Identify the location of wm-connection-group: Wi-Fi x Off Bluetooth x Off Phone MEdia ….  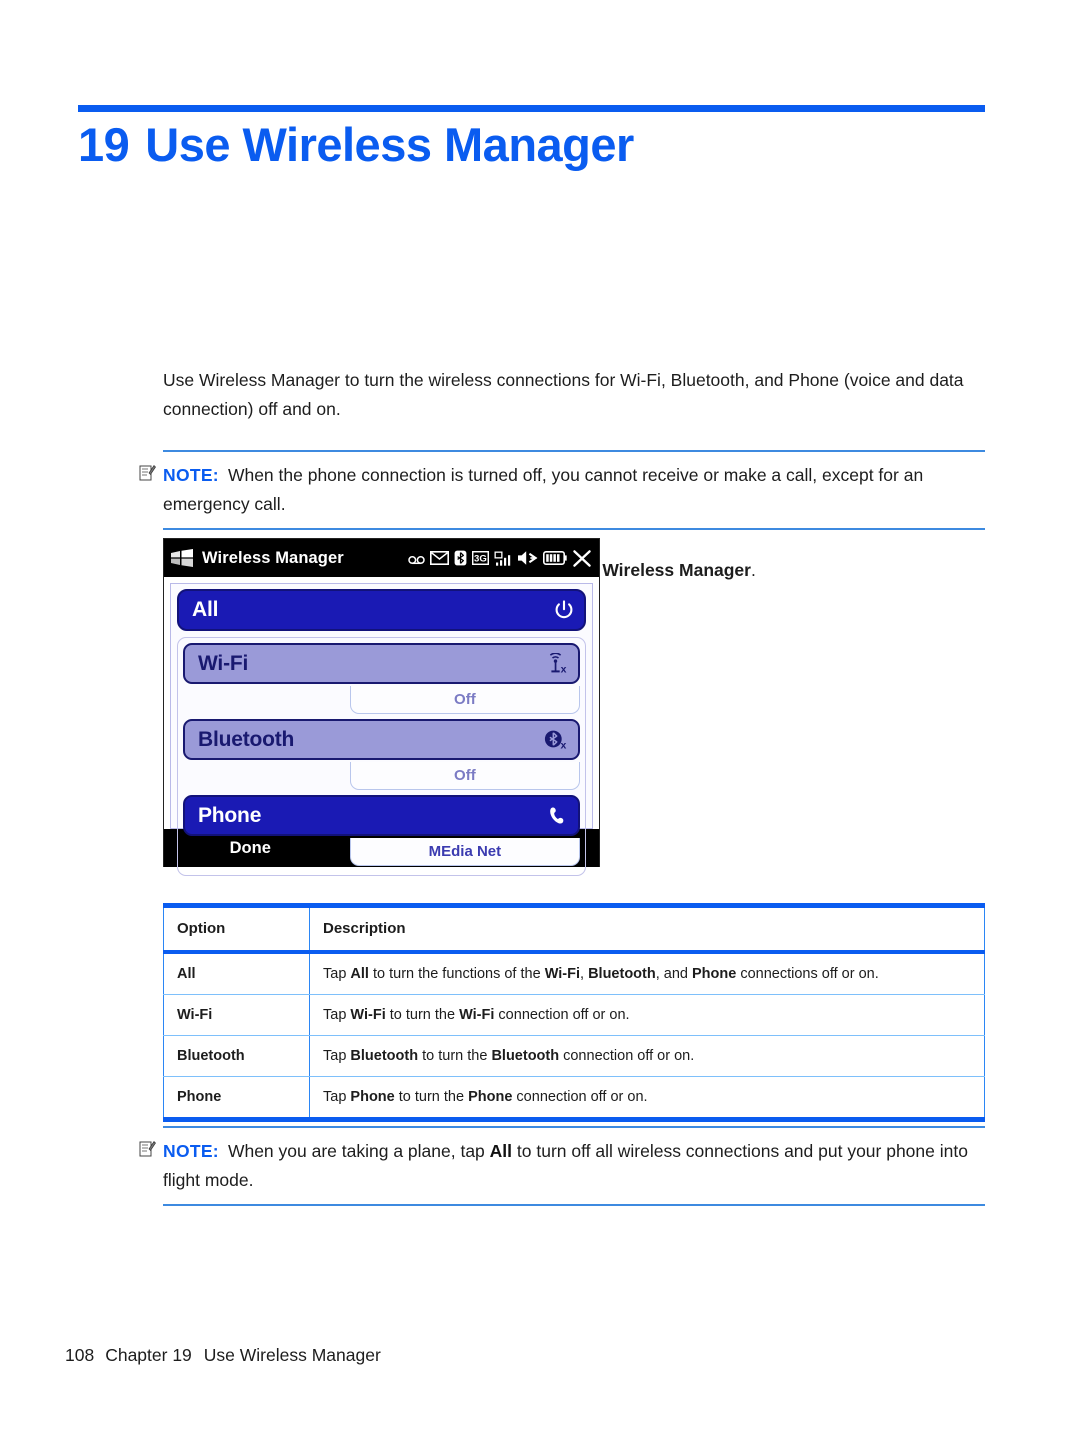
(381, 756).